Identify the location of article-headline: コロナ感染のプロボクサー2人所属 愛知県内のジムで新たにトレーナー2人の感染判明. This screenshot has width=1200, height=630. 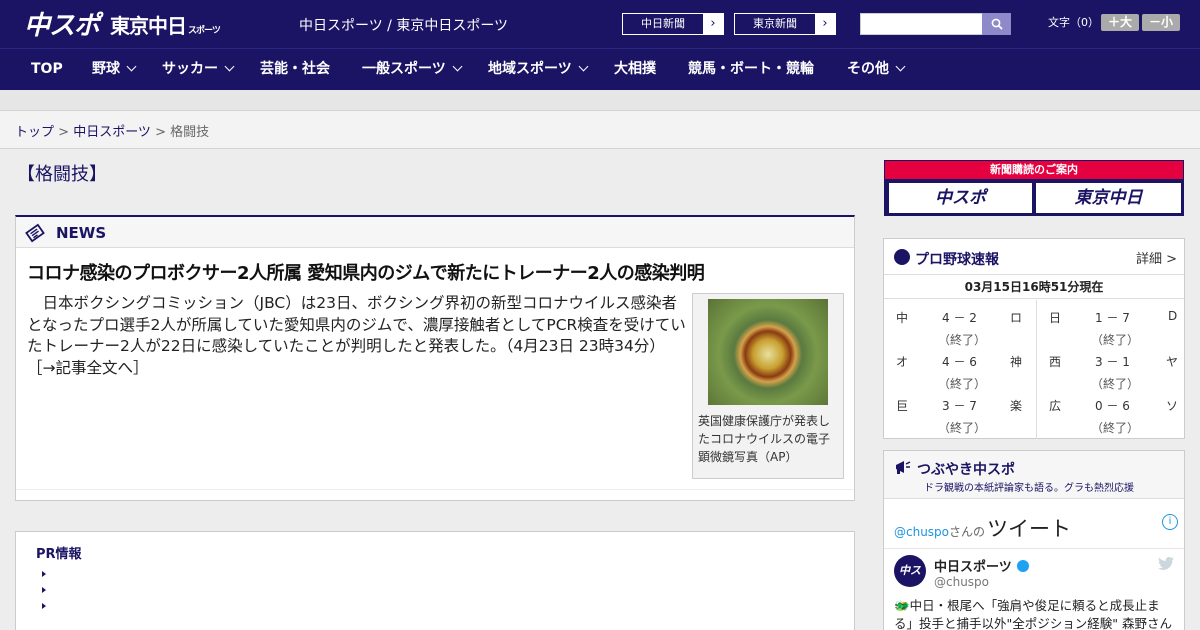
(366, 272).